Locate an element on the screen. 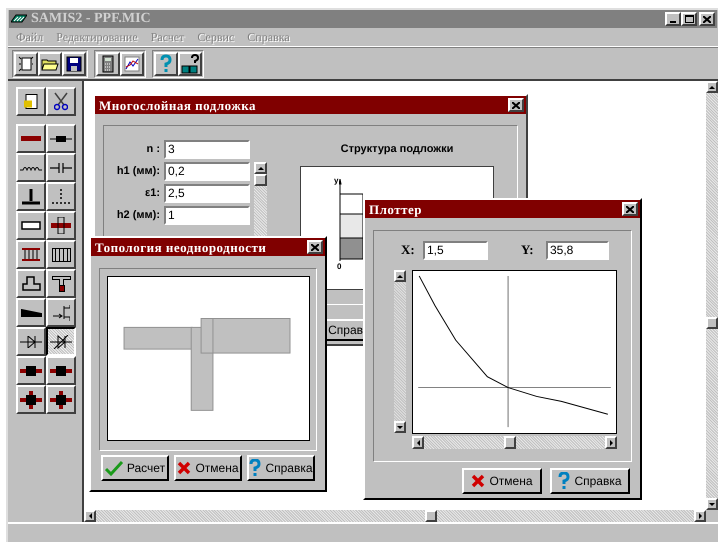 This screenshot has height=542, width=718. chart-icon is located at coordinates (132, 63).